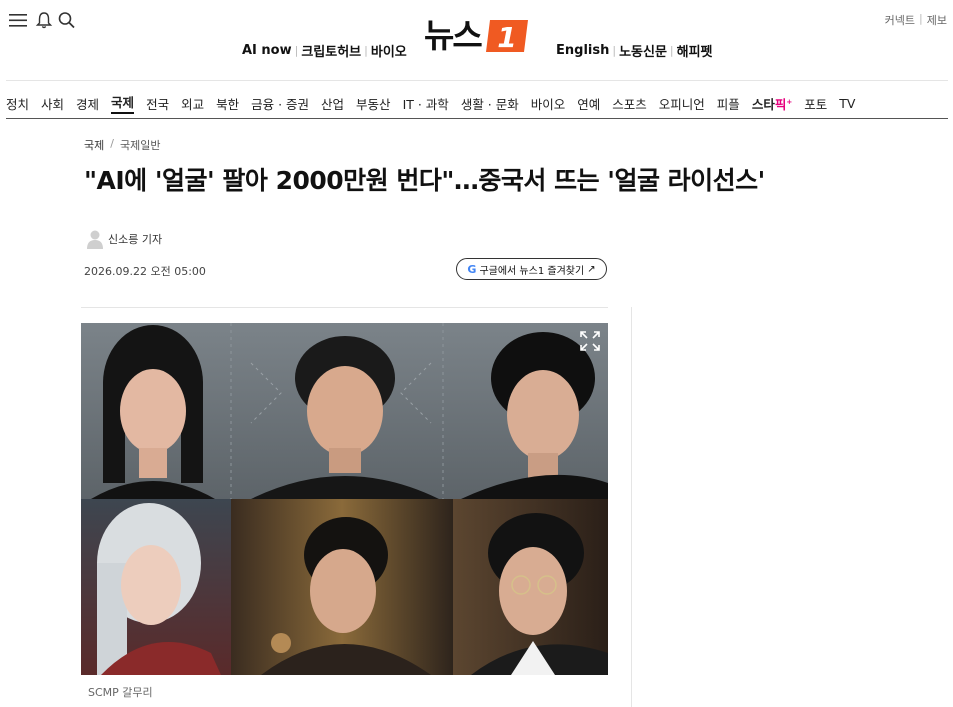 This screenshot has height=707, width=953. What do you see at coordinates (95, 239) in the screenshot?
I see `author-avatar-icon` at bounding box center [95, 239].